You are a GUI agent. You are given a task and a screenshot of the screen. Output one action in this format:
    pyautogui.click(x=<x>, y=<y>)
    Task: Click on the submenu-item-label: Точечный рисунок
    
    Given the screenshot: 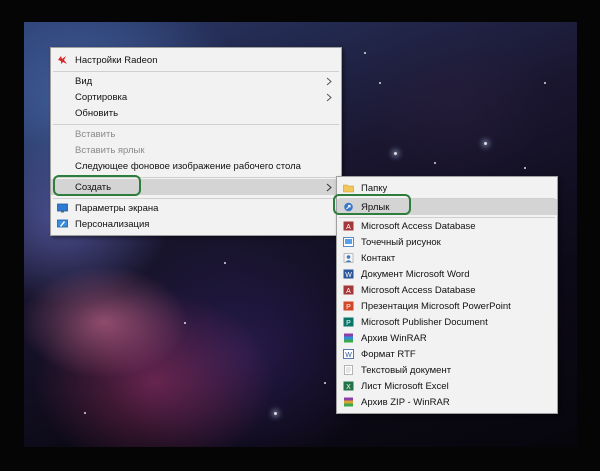 What is the action you would take?
    pyautogui.click(x=401, y=242)
    